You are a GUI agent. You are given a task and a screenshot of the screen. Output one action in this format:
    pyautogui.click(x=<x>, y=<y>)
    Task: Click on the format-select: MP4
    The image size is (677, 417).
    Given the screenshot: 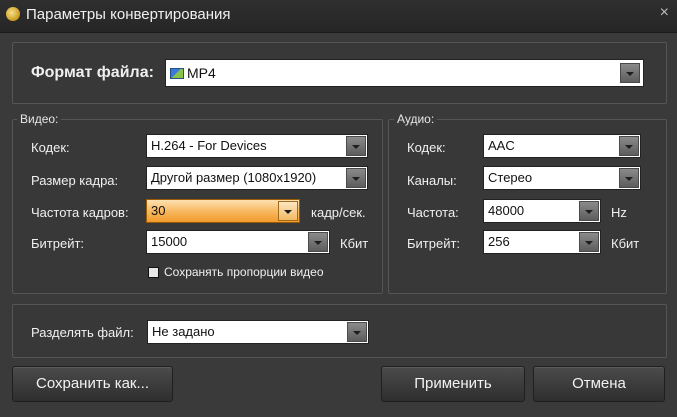 What is the action you would take?
    pyautogui.click(x=404, y=73)
    